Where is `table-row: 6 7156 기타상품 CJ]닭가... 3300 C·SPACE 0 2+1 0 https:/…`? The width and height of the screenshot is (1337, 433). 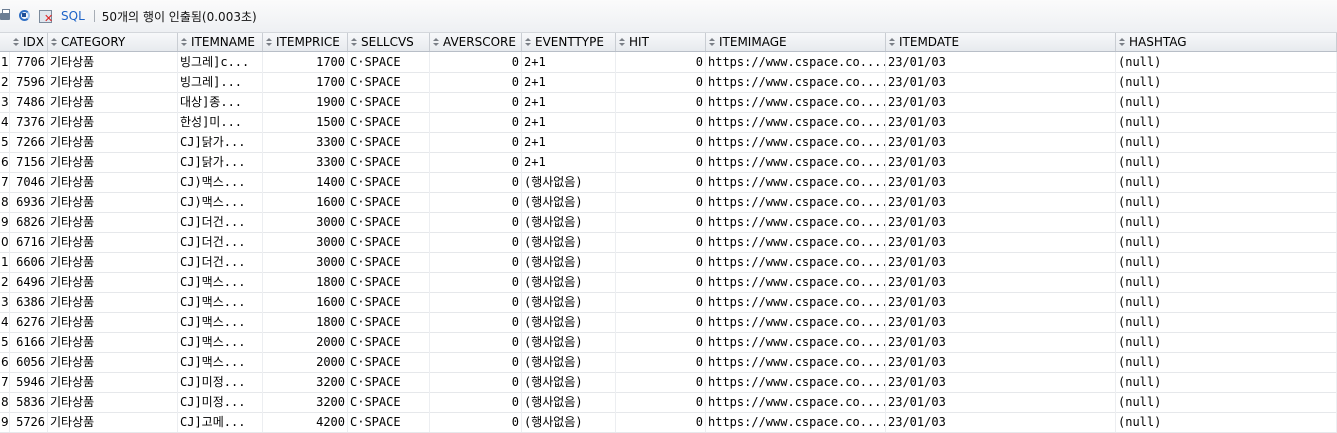
table-row: 6 7156 기타상품 CJ]닭가... 3300 C·SPACE 0 2+1 0 https:/… is located at coordinates (668, 162).